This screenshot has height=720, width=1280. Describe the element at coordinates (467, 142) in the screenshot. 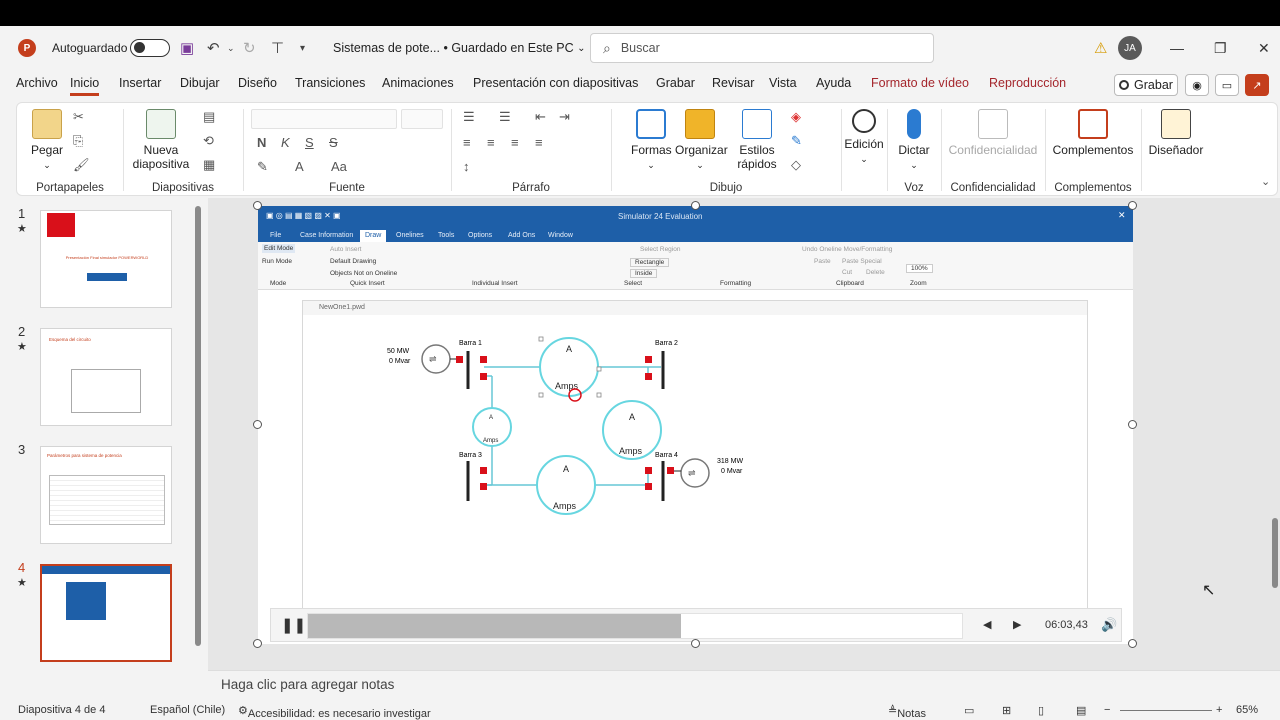

I see `align-left-icon: ≡` at that location.